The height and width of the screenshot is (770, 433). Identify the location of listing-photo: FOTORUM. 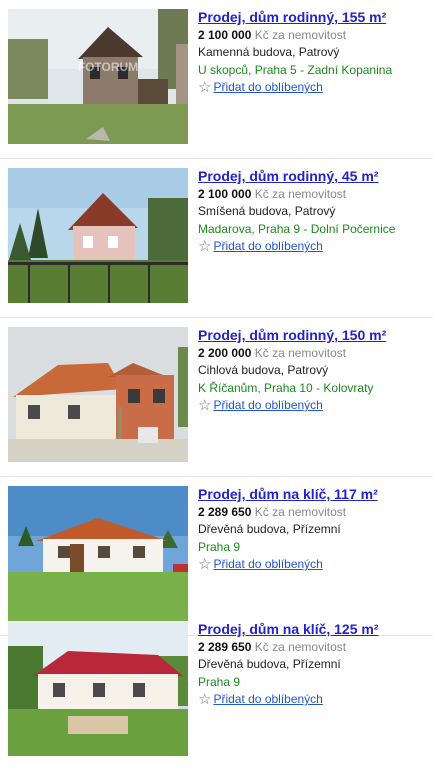
(98, 76).